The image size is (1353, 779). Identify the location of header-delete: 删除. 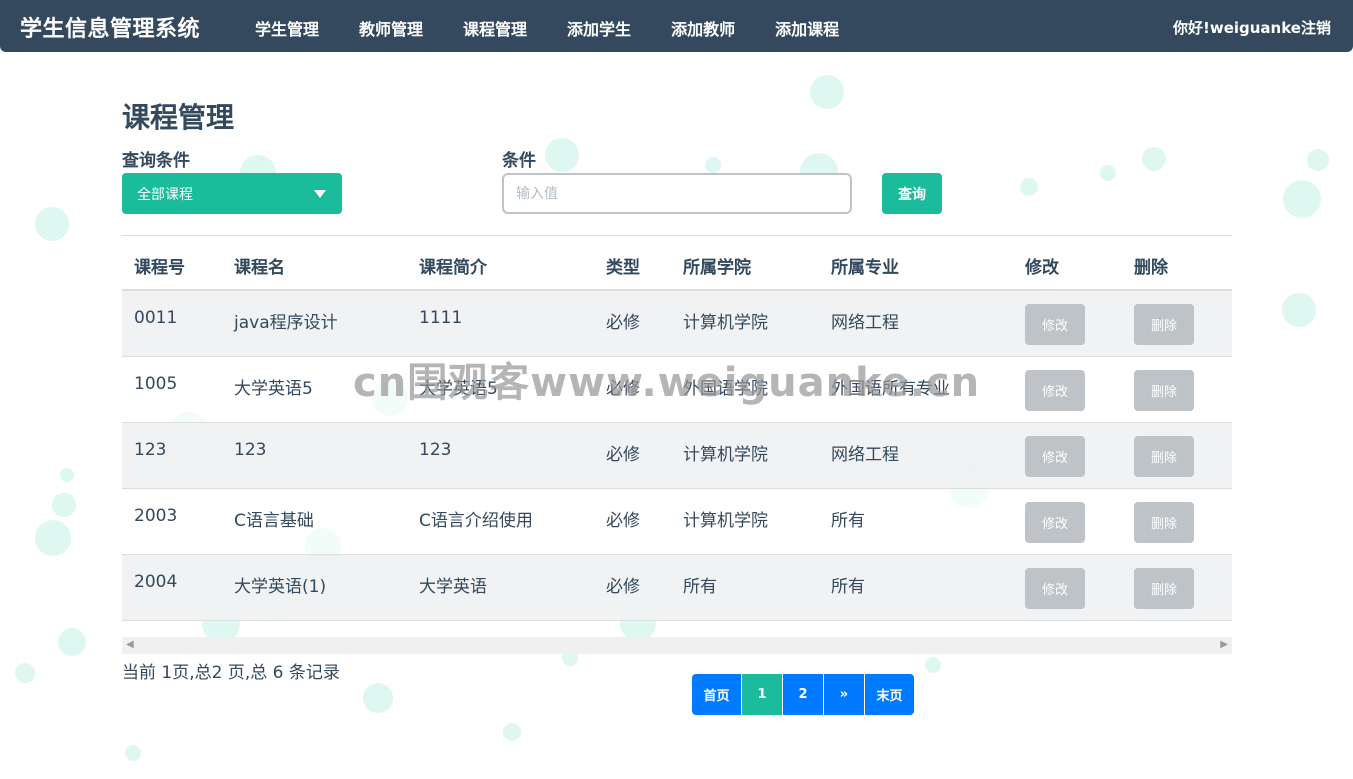
(1151, 268).